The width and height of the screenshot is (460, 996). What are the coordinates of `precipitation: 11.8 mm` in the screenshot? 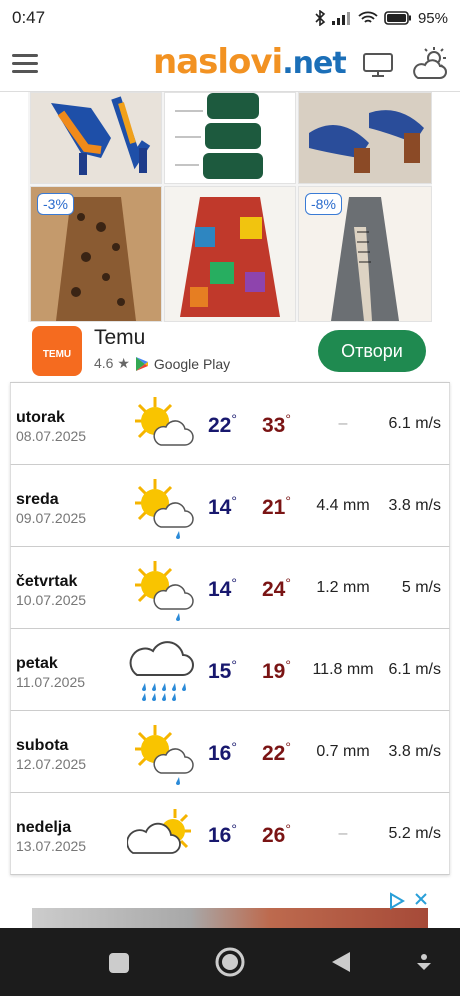 It's located at (343, 669).